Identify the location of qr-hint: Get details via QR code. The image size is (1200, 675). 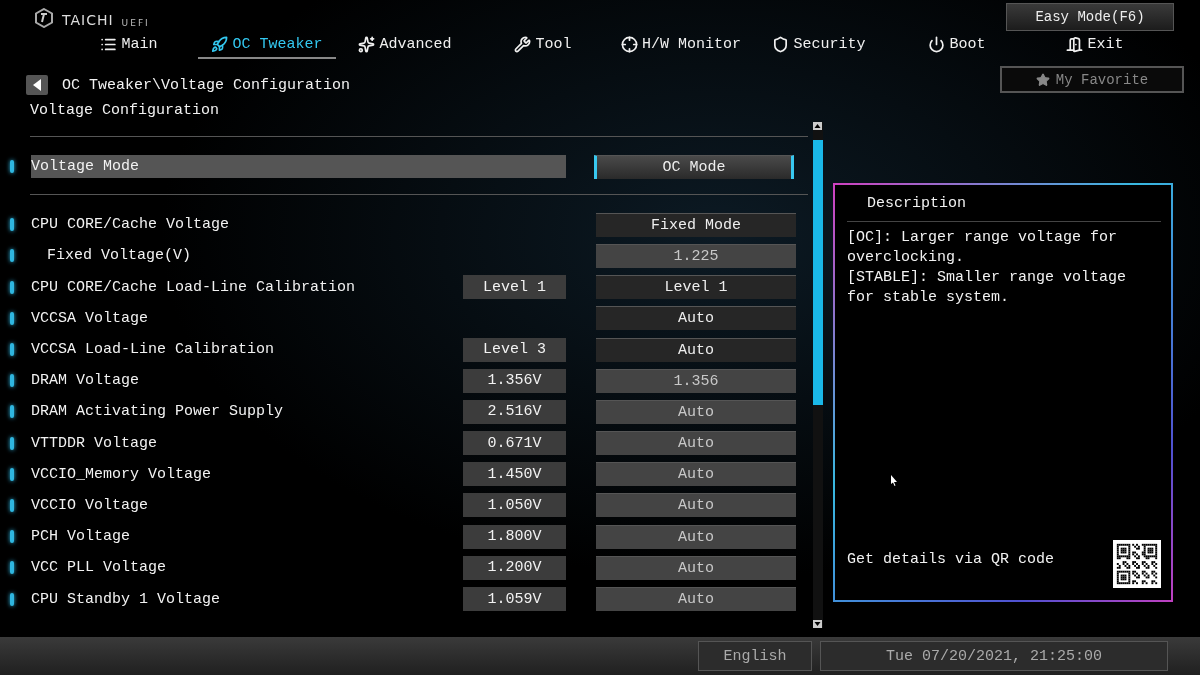
(951, 559).